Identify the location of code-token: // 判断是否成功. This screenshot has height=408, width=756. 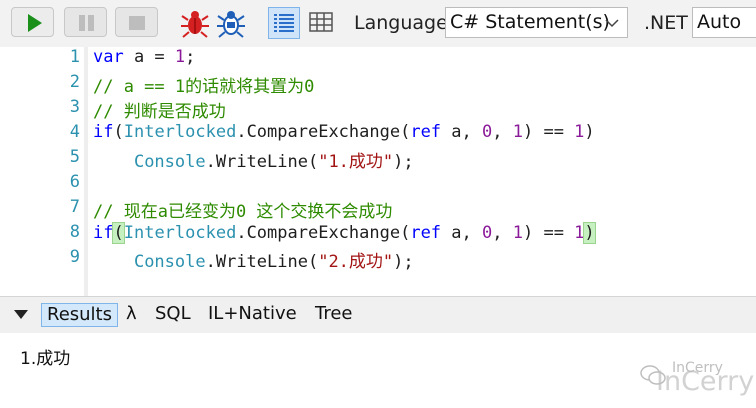
(159, 112).